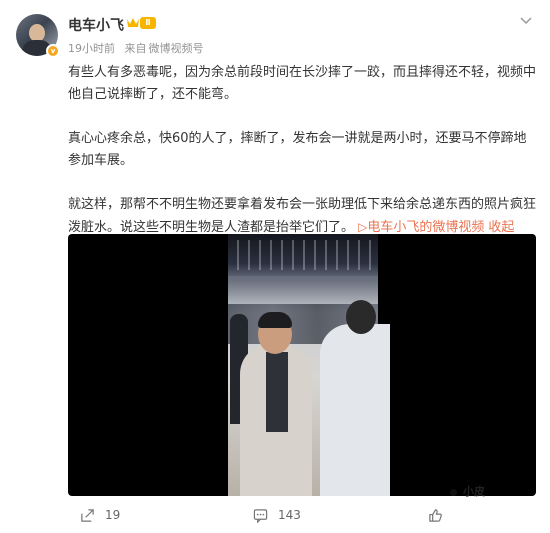 This screenshot has width=550, height=533. Describe the element at coordinates (435, 515) in the screenshot. I see `like-icon` at that location.